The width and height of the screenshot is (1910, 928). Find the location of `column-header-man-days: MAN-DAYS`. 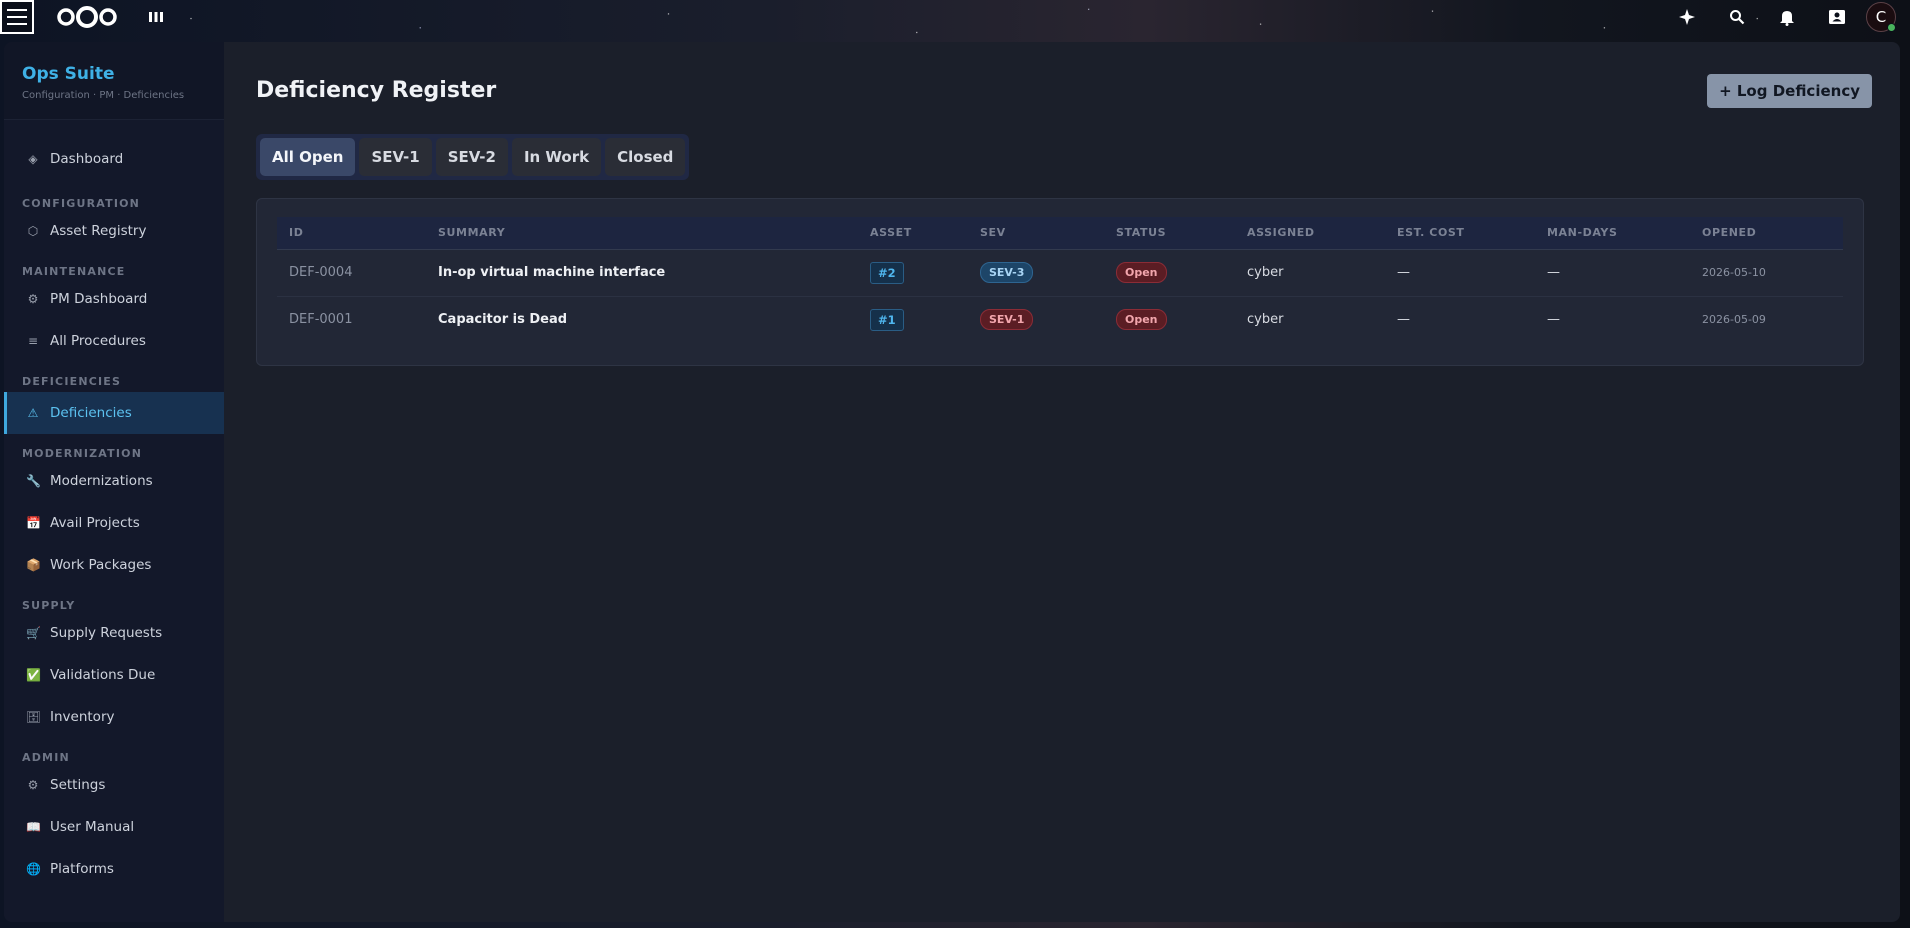

column-header-man-days: MAN-DAYS is located at coordinates (1612, 233).